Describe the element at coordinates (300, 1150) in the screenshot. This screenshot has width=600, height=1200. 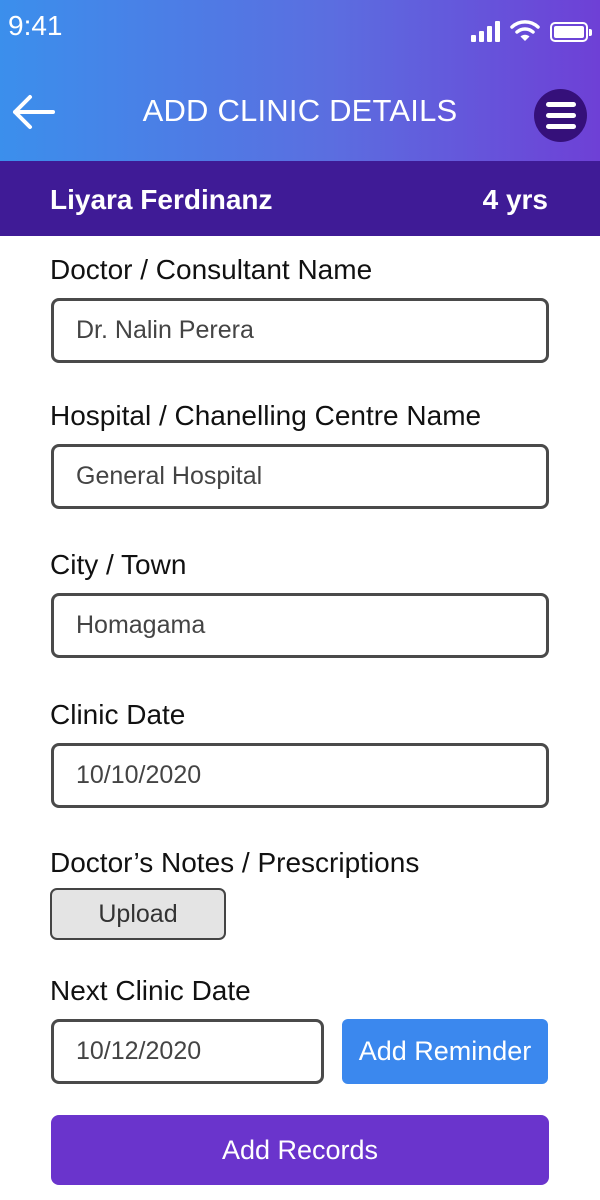
I see `add-records-button: Add Records` at that location.